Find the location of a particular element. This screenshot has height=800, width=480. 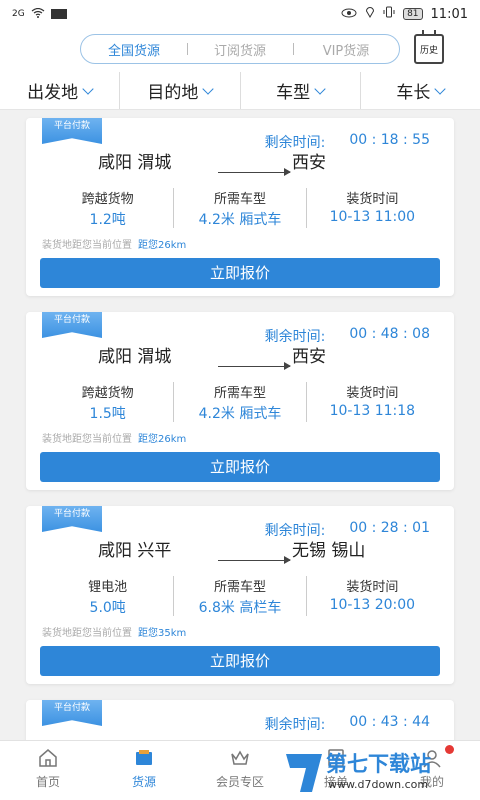

history-label: 历史 is located at coordinates (428, 50).